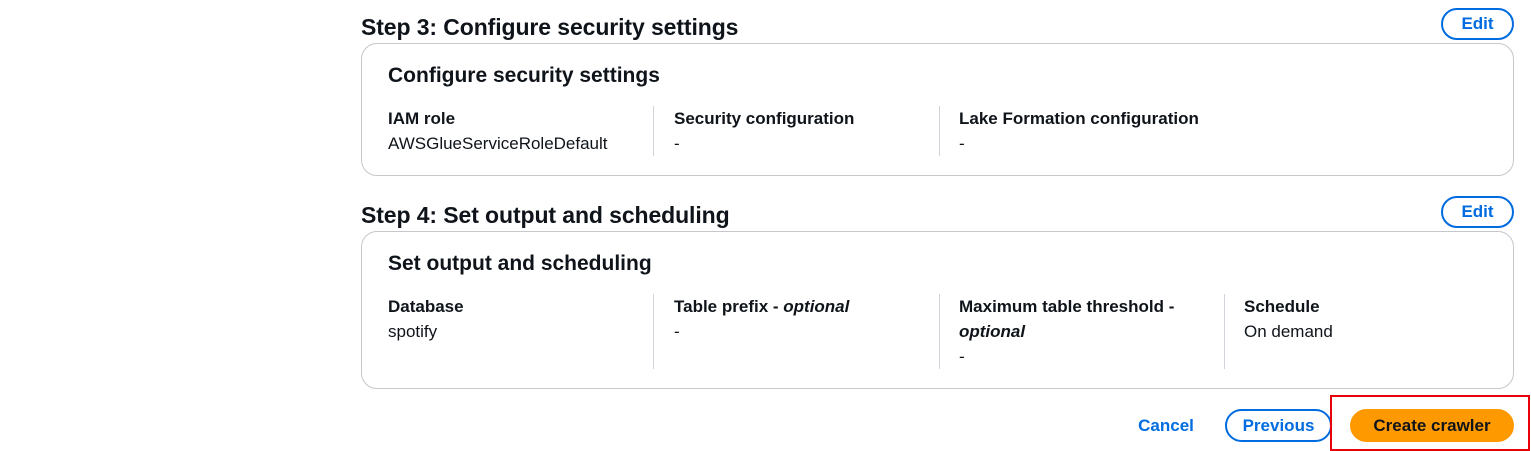 The height and width of the screenshot is (451, 1531). Describe the element at coordinates (962, 356) in the screenshot. I see `max-table-threshold-value: -` at that location.